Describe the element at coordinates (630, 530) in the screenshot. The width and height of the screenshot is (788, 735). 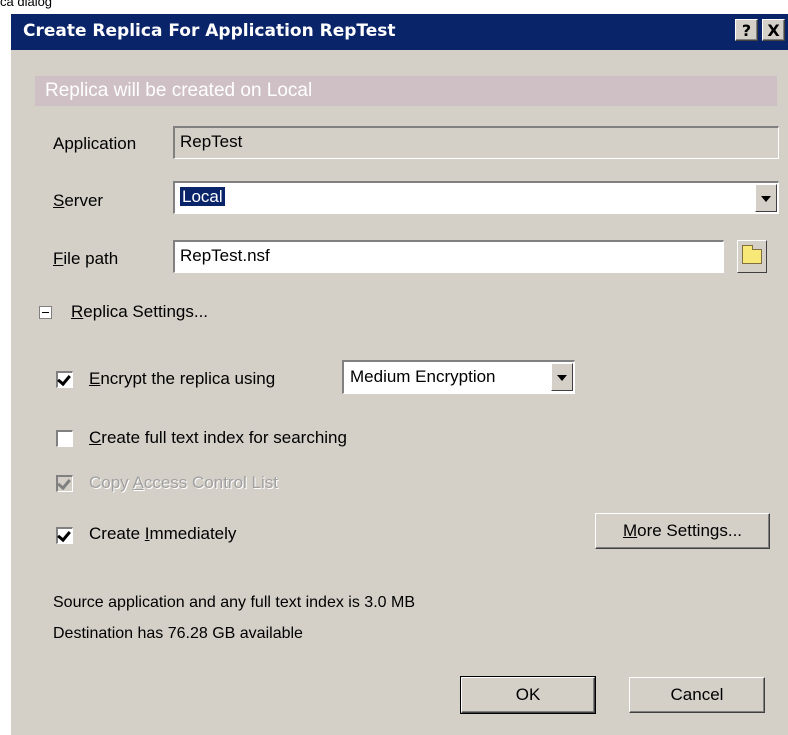
I see `more-settings-mnemonic: M` at that location.